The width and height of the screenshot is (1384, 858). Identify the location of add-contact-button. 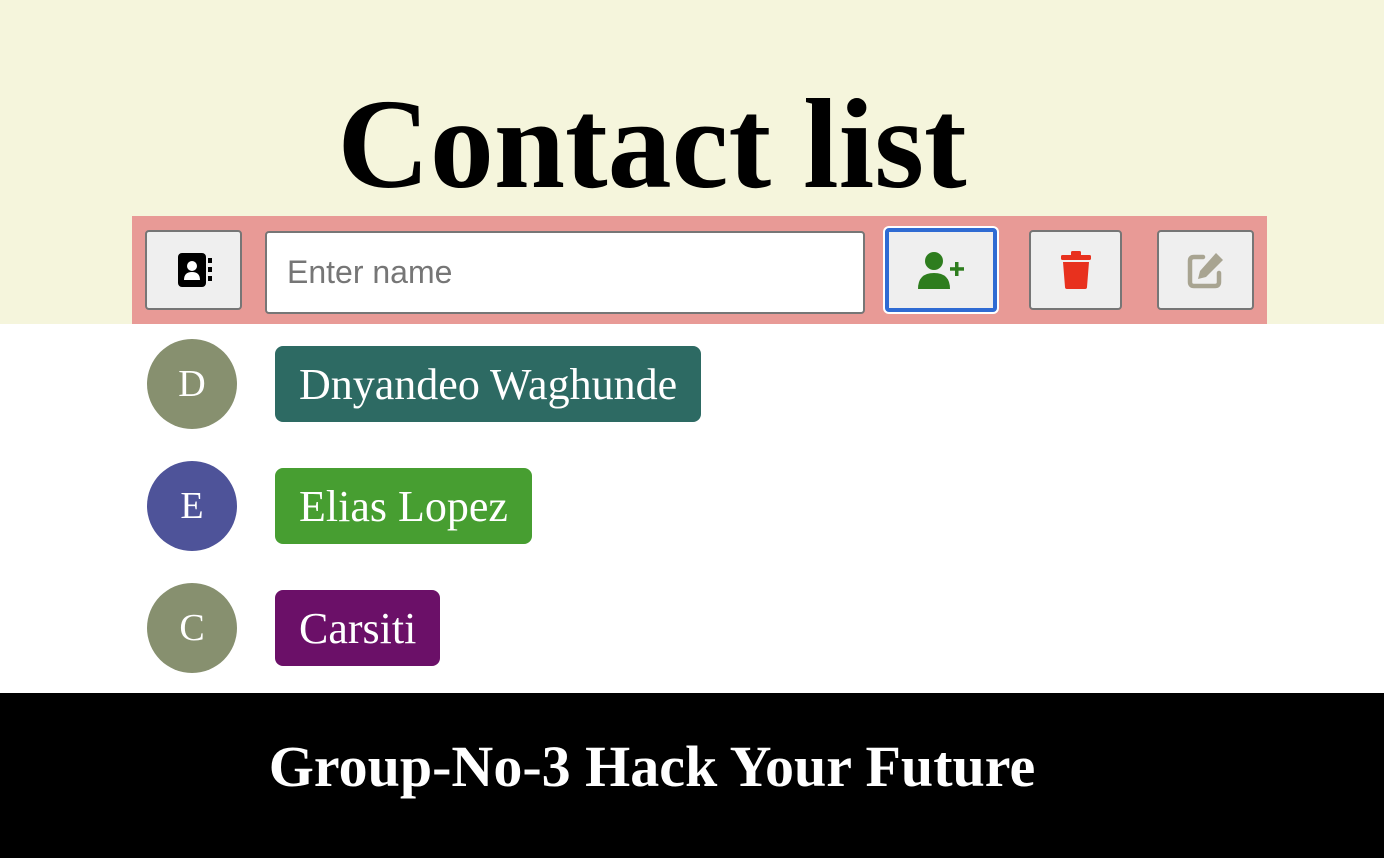
(941, 270).